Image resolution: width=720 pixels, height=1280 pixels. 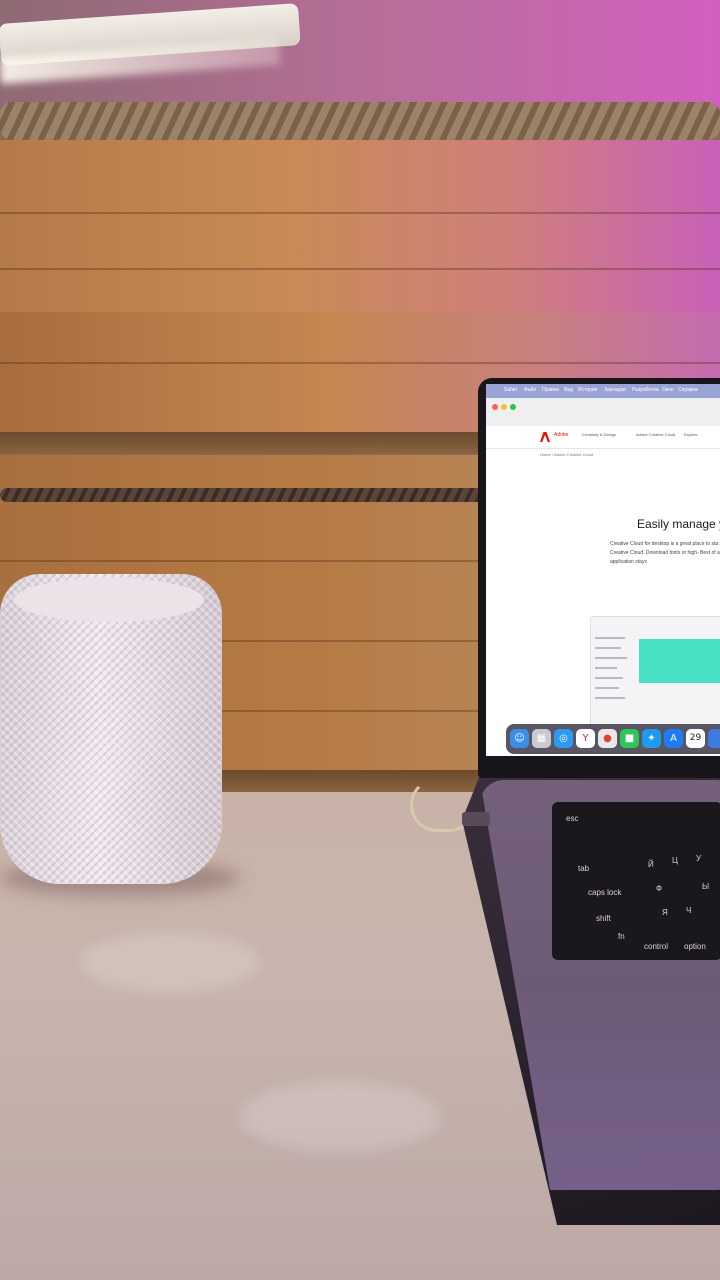 I want to click on key-letter: У, so click(x=699, y=858).